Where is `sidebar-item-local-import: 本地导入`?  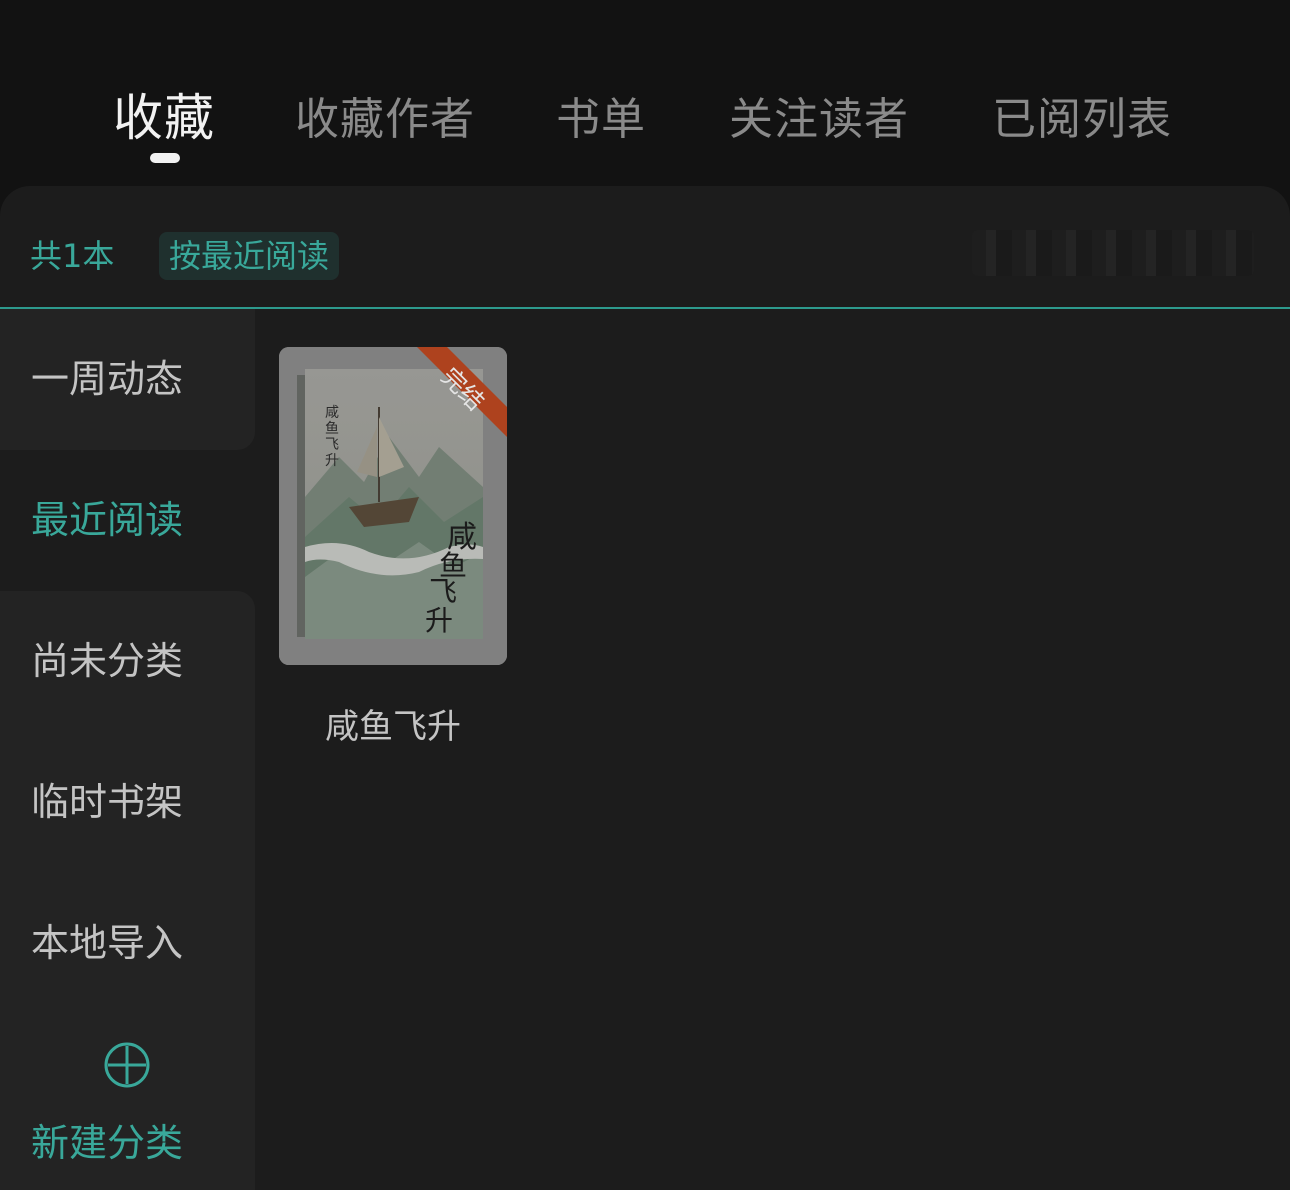 sidebar-item-local-import: 本地导入 is located at coordinates (127, 943).